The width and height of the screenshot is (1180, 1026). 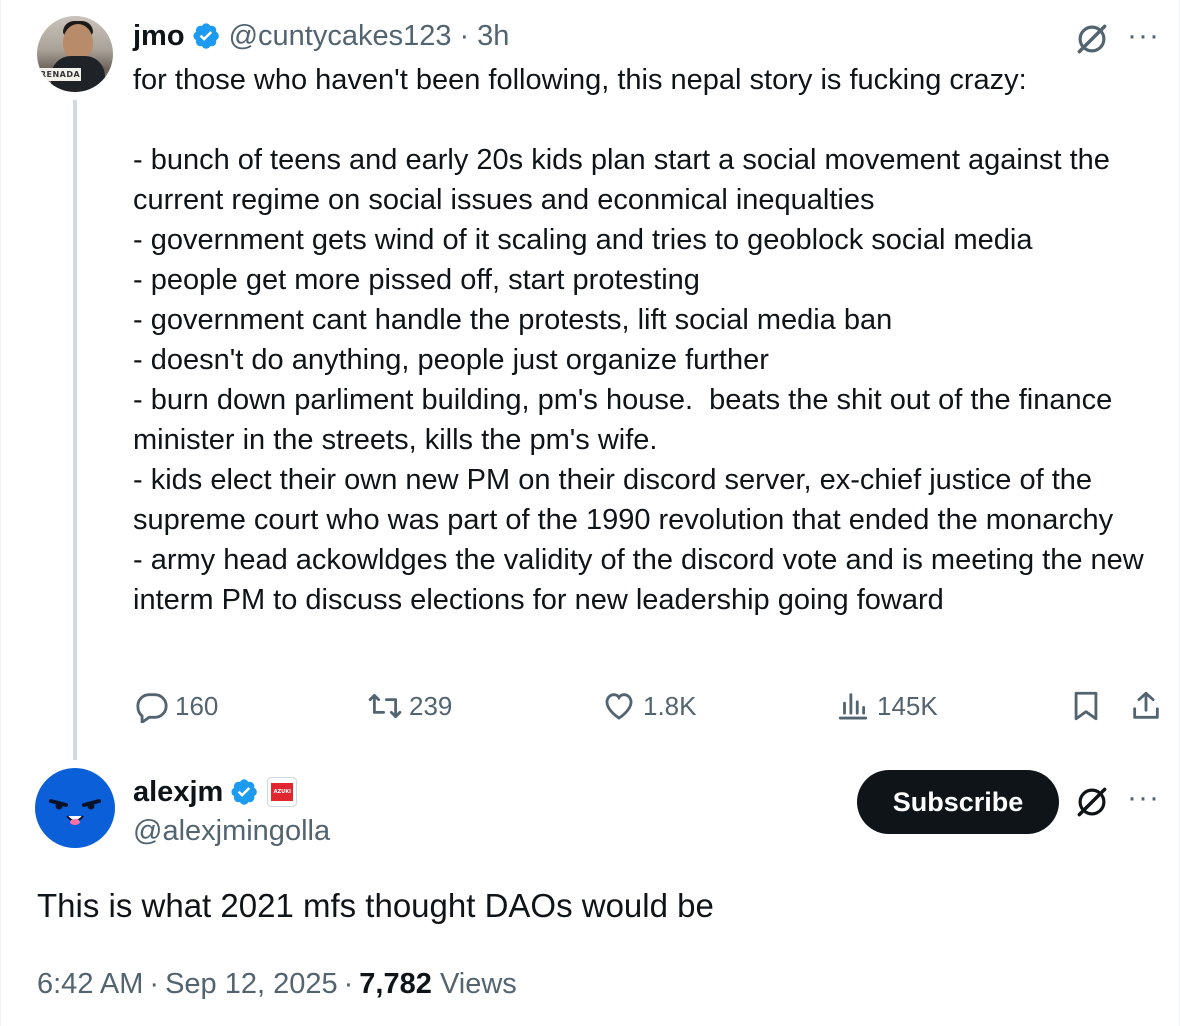 What do you see at coordinates (385, 706) in the screenshot?
I see `repost-icon` at bounding box center [385, 706].